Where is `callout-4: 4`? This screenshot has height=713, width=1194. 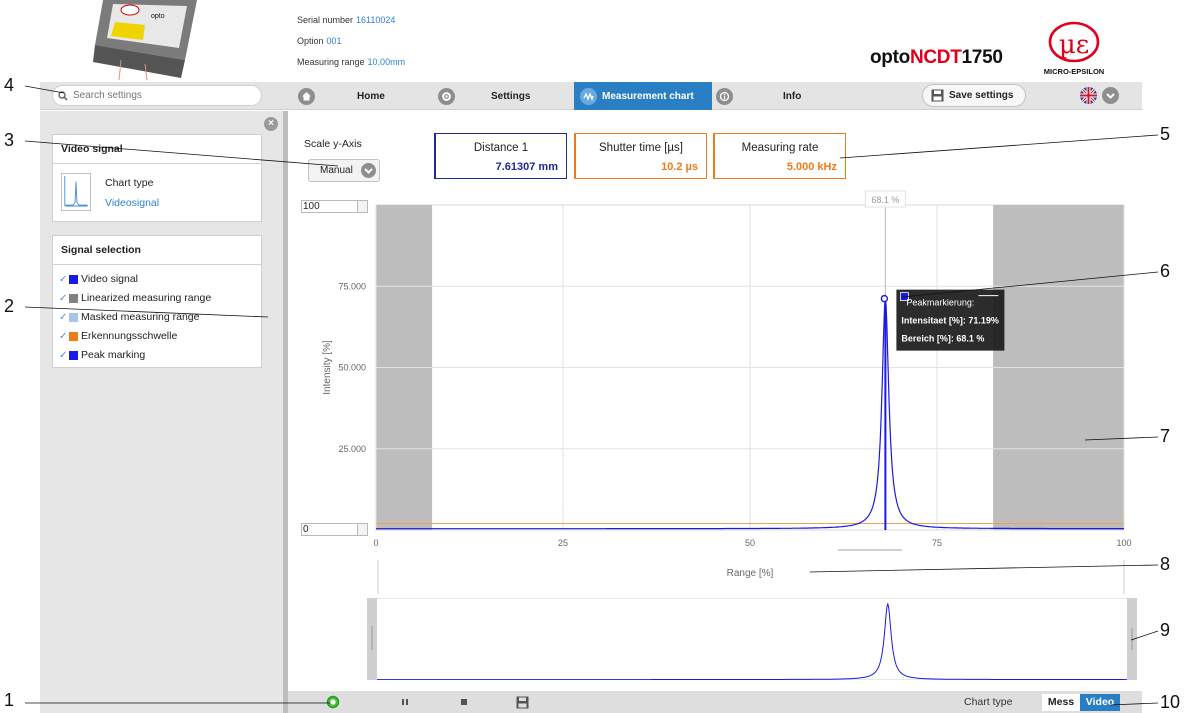
callout-4: 4 is located at coordinates (9, 85).